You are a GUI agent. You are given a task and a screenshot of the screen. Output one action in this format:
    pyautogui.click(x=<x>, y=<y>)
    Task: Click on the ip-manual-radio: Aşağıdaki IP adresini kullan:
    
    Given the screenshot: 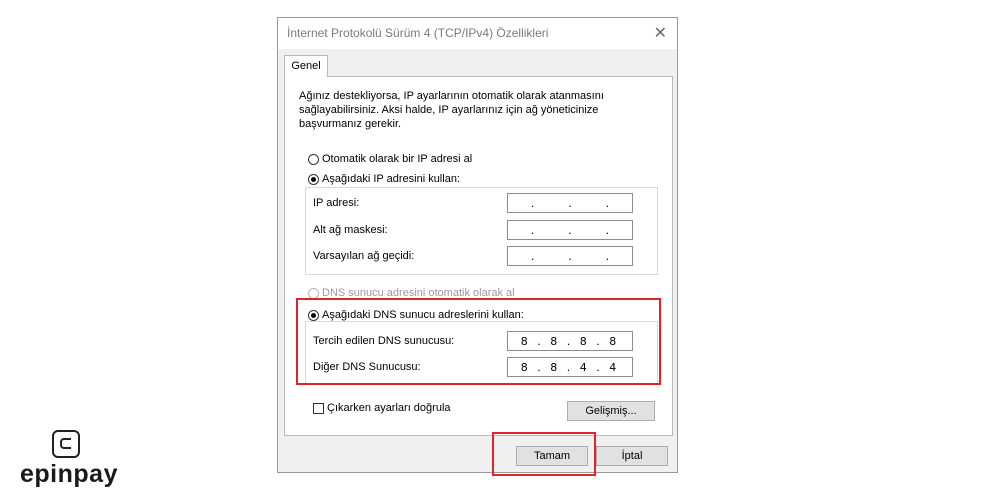 What is the action you would take?
    pyautogui.click(x=385, y=179)
    